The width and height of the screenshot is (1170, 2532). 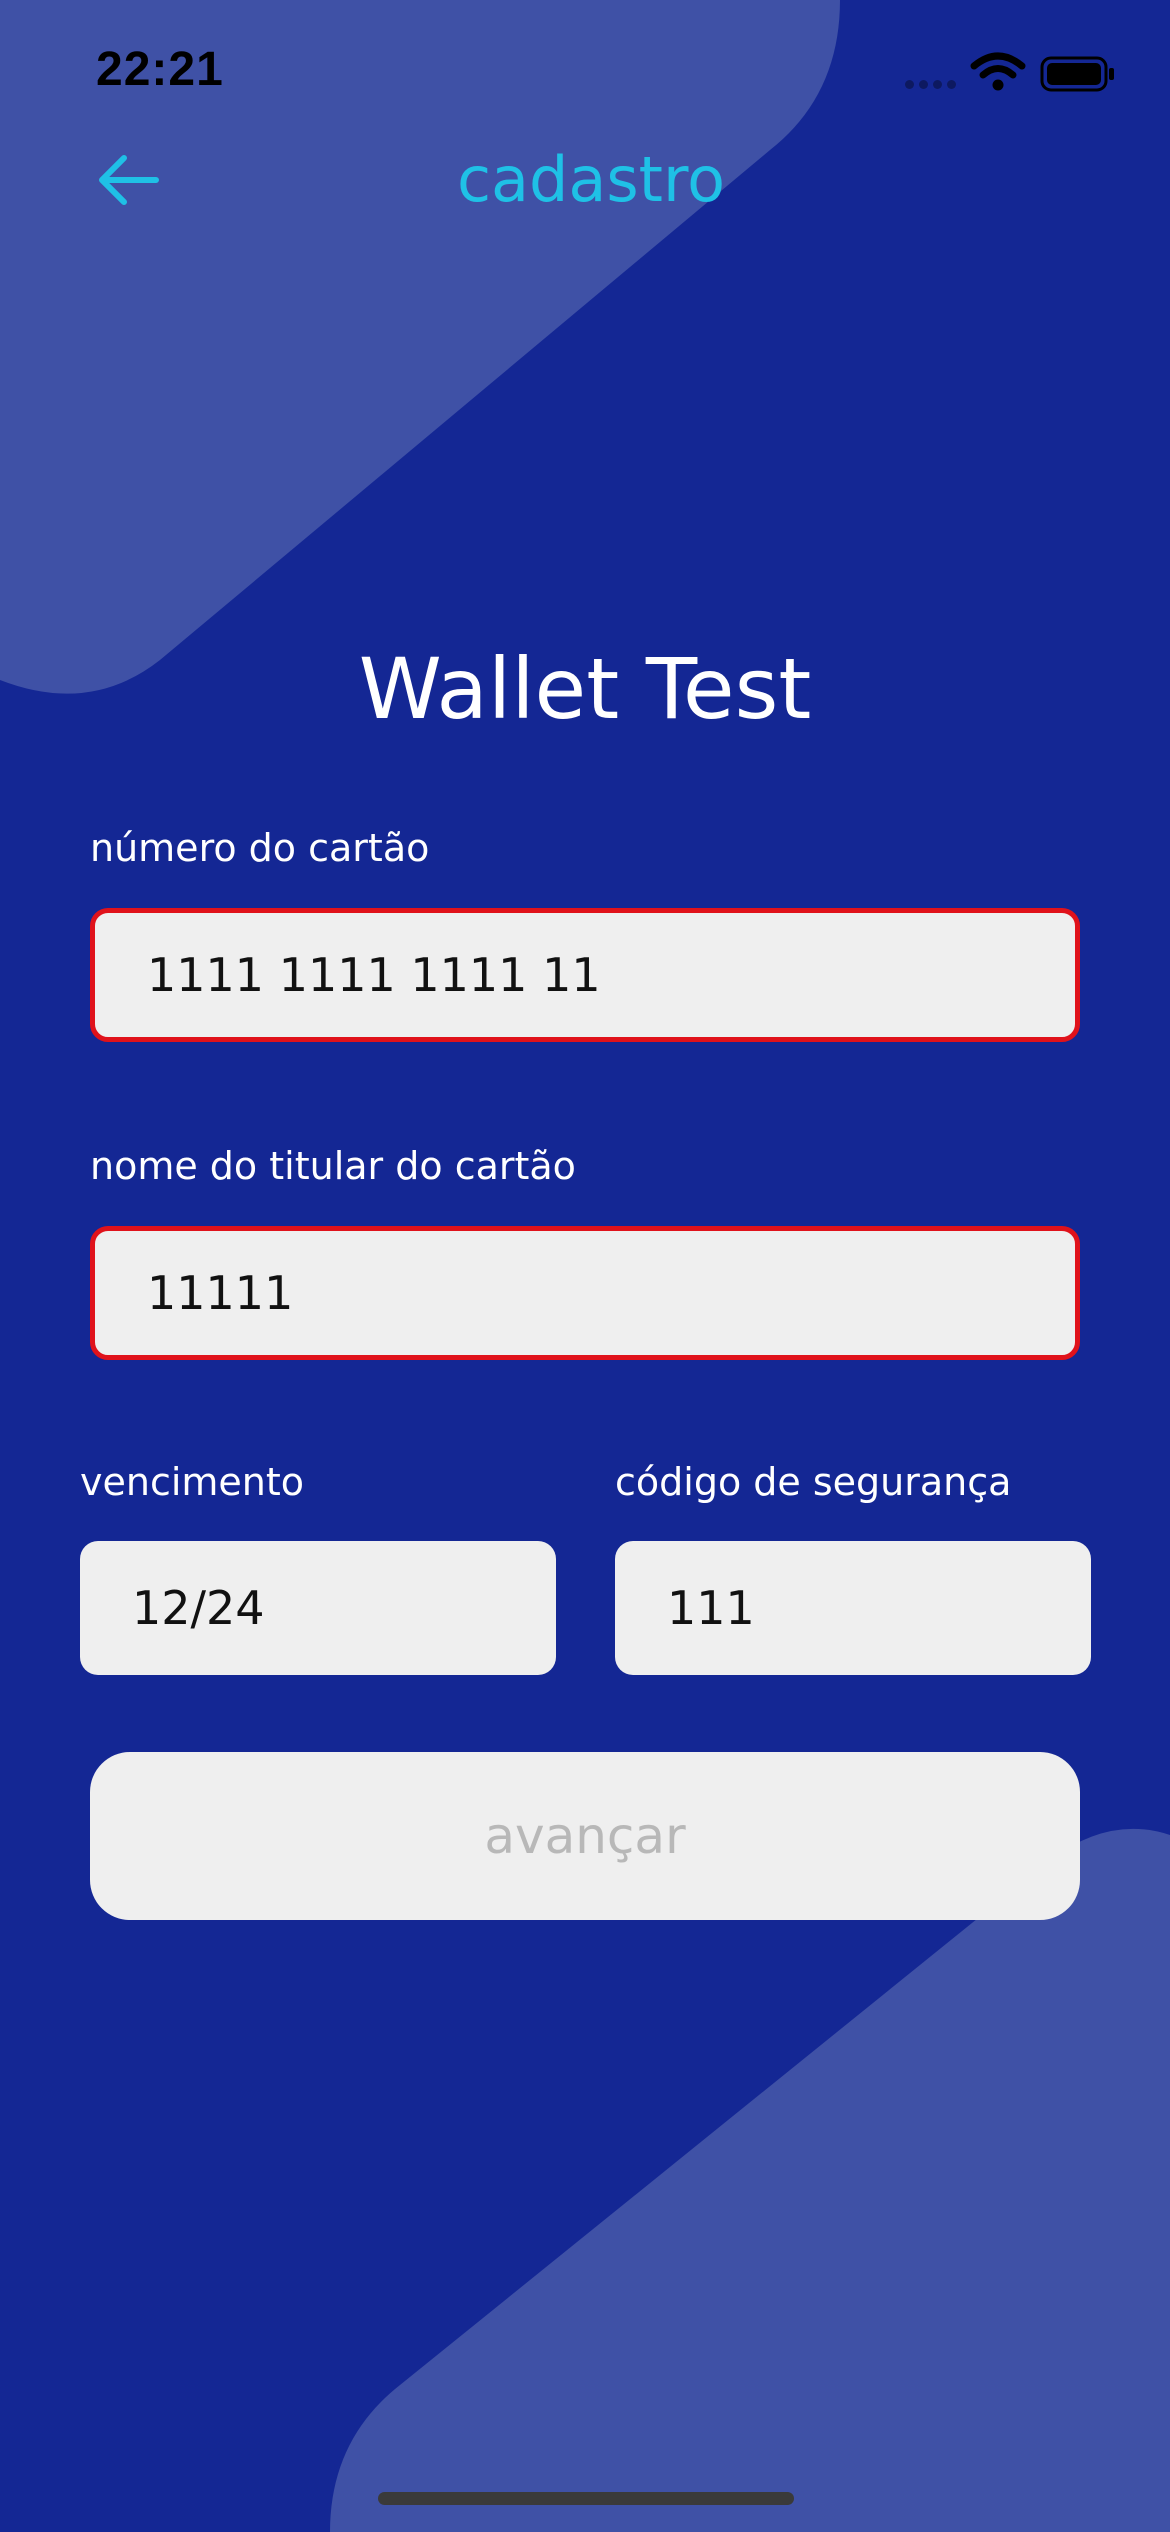 I want to click on wifi-icon, so click(x=998, y=71).